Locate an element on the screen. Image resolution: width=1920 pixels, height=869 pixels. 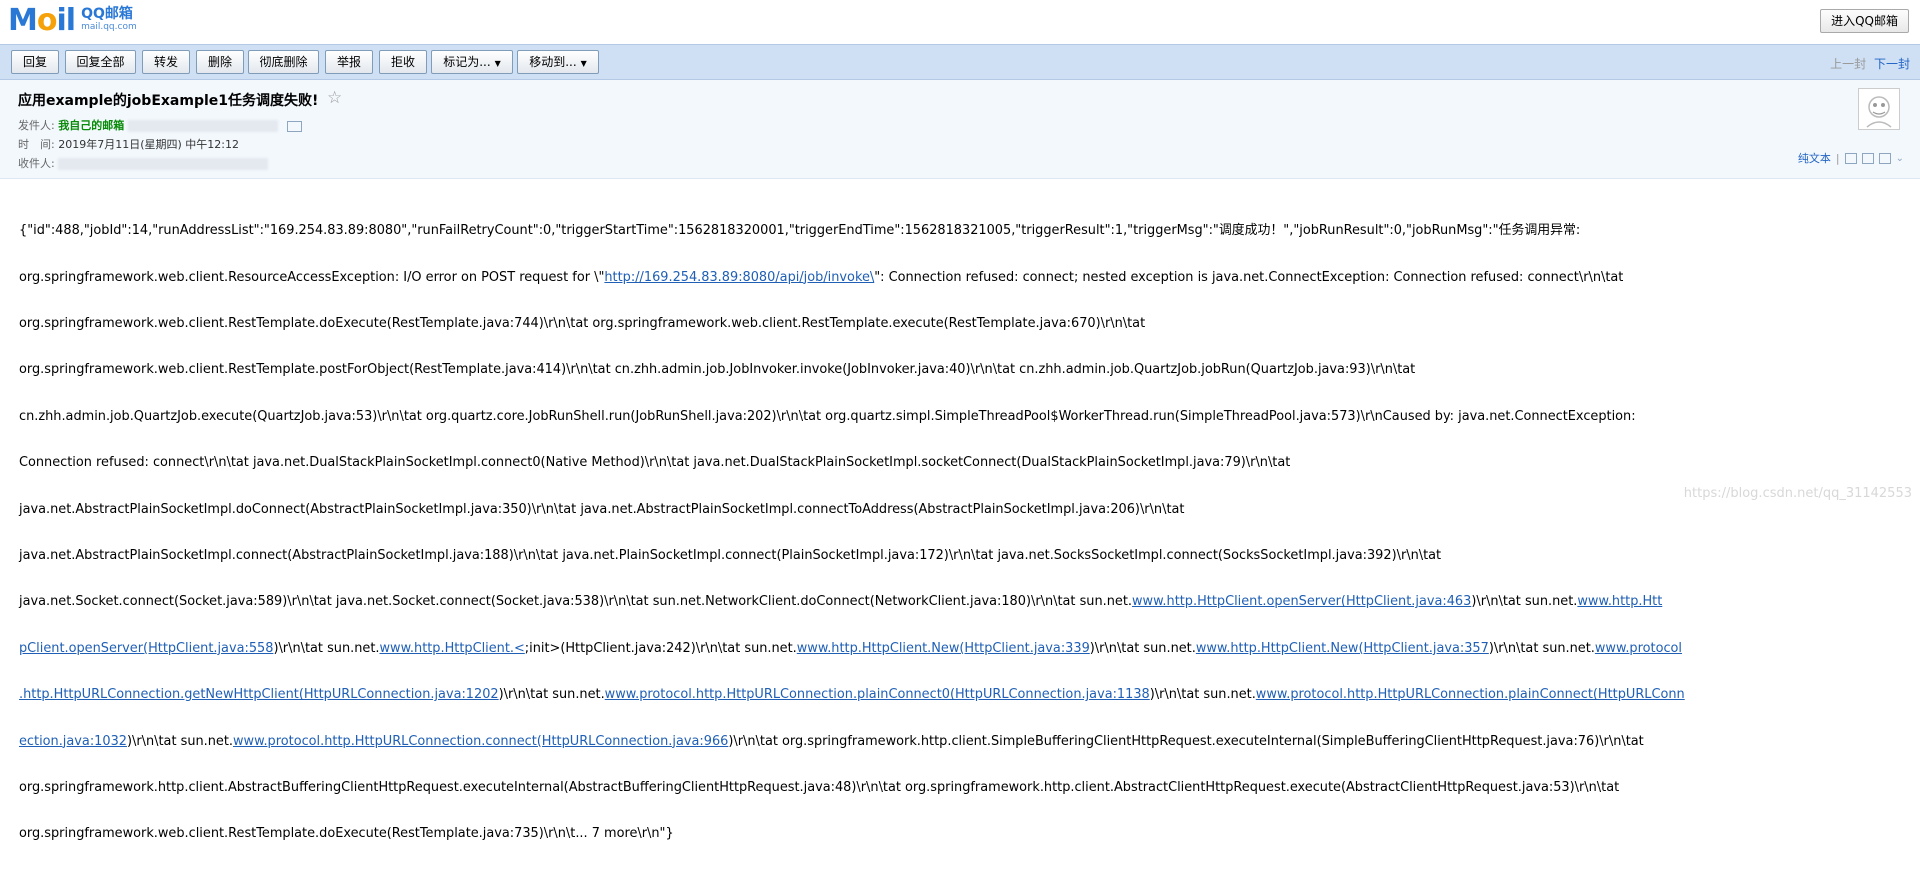
move-to-dropdown: 移动到... ▼ is located at coordinates (558, 62).